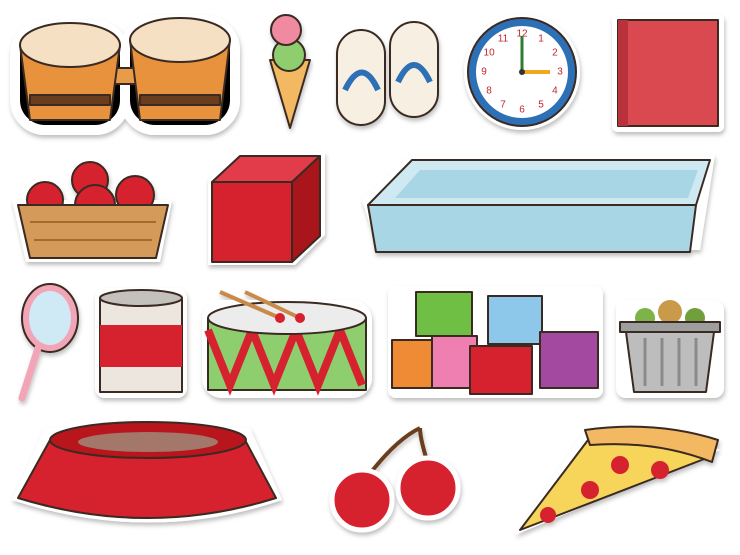  What do you see at coordinates (668, 73) in the screenshot?
I see `red-book-sticker` at bounding box center [668, 73].